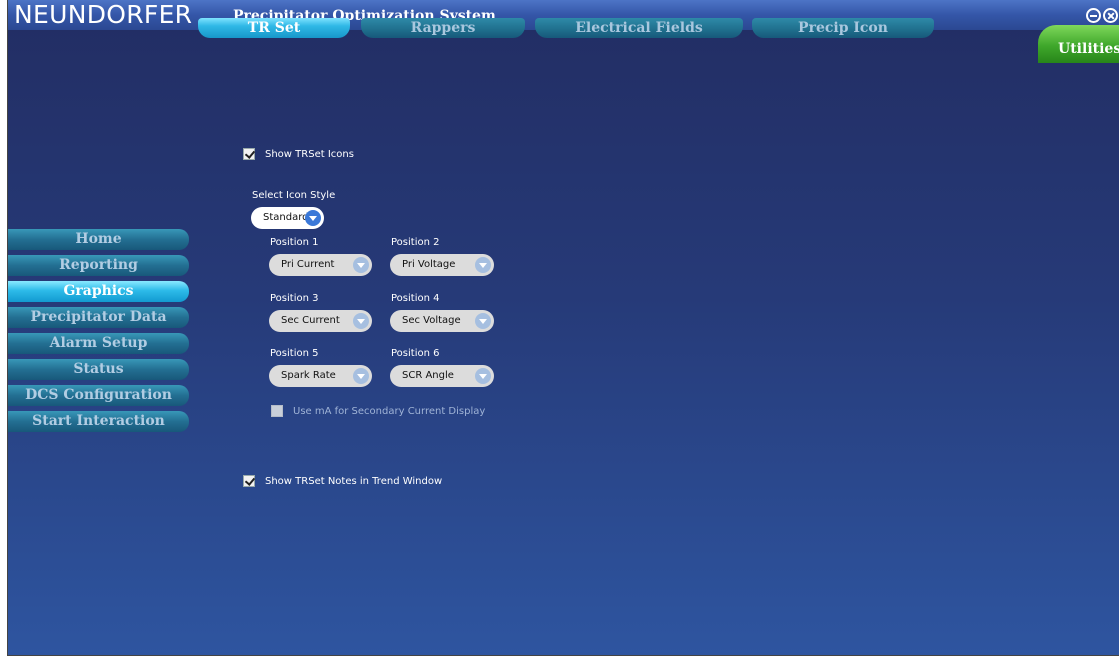  What do you see at coordinates (98, 239) in the screenshot?
I see `sidebar-item-home: Home` at bounding box center [98, 239].